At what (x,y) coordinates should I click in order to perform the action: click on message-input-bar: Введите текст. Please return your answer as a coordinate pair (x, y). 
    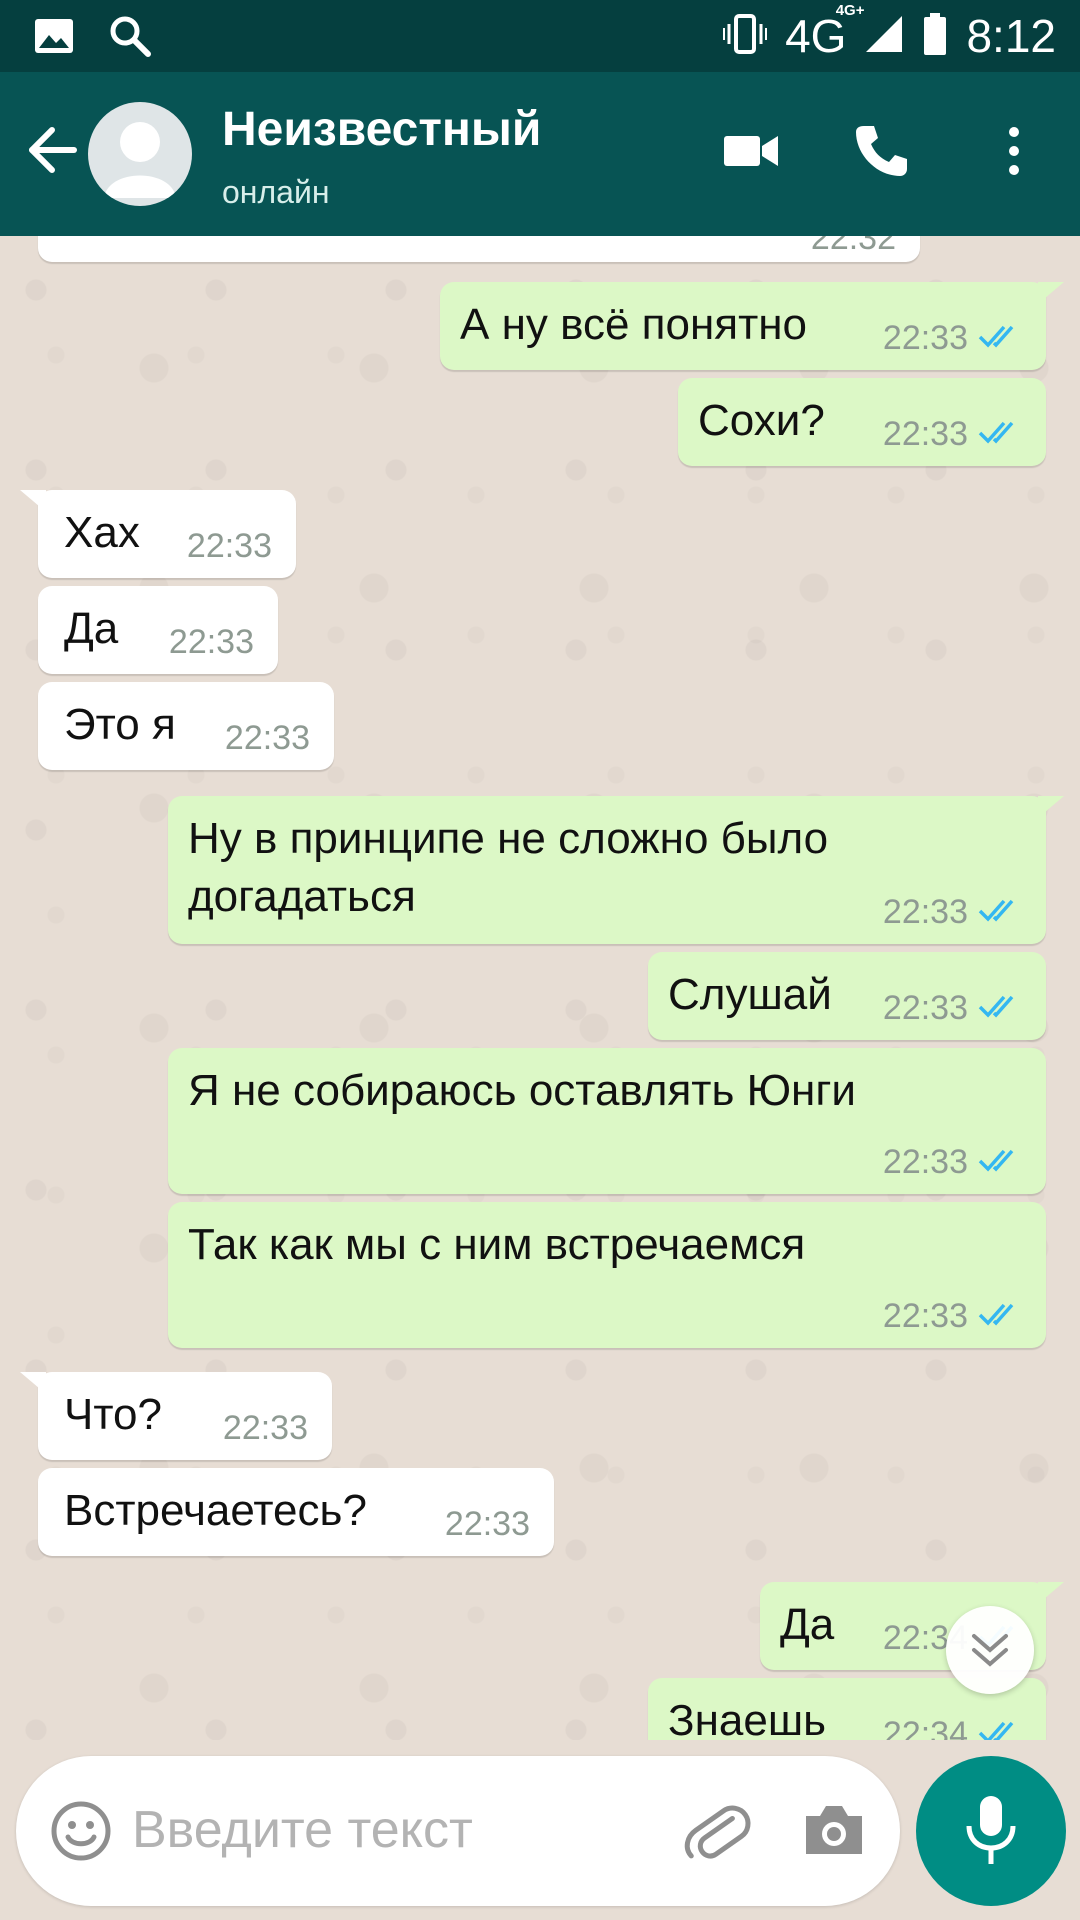
    Looking at the image, I should click on (458, 1831).